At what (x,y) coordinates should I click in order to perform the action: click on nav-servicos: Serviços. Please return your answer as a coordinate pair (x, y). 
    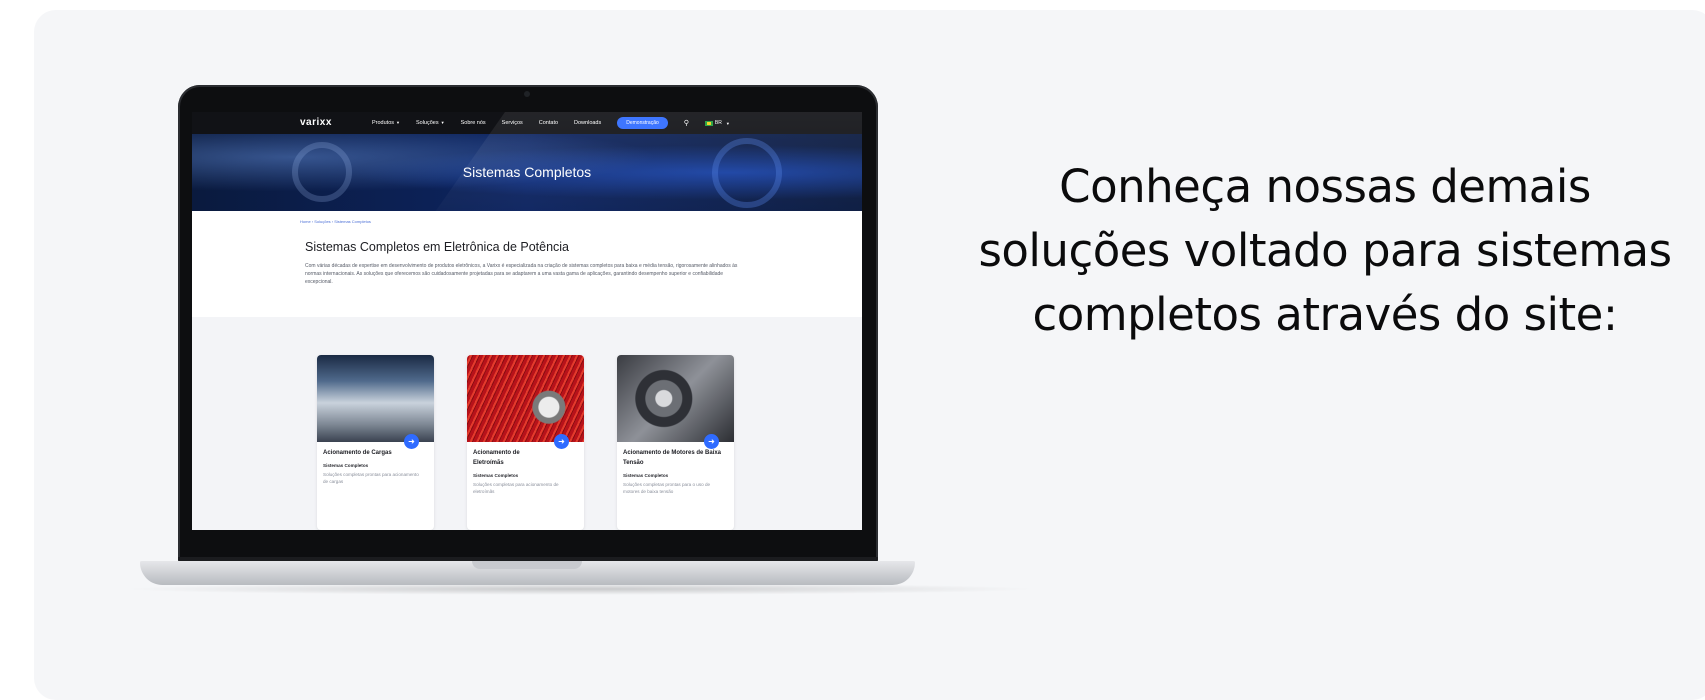
    Looking at the image, I should click on (512, 123).